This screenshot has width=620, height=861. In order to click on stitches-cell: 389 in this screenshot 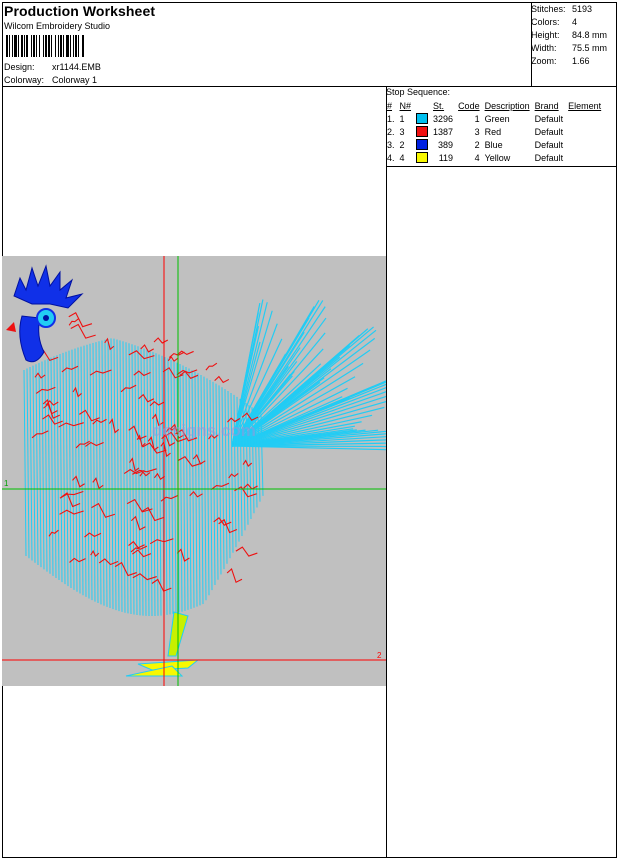, I will do `click(446, 144)`.